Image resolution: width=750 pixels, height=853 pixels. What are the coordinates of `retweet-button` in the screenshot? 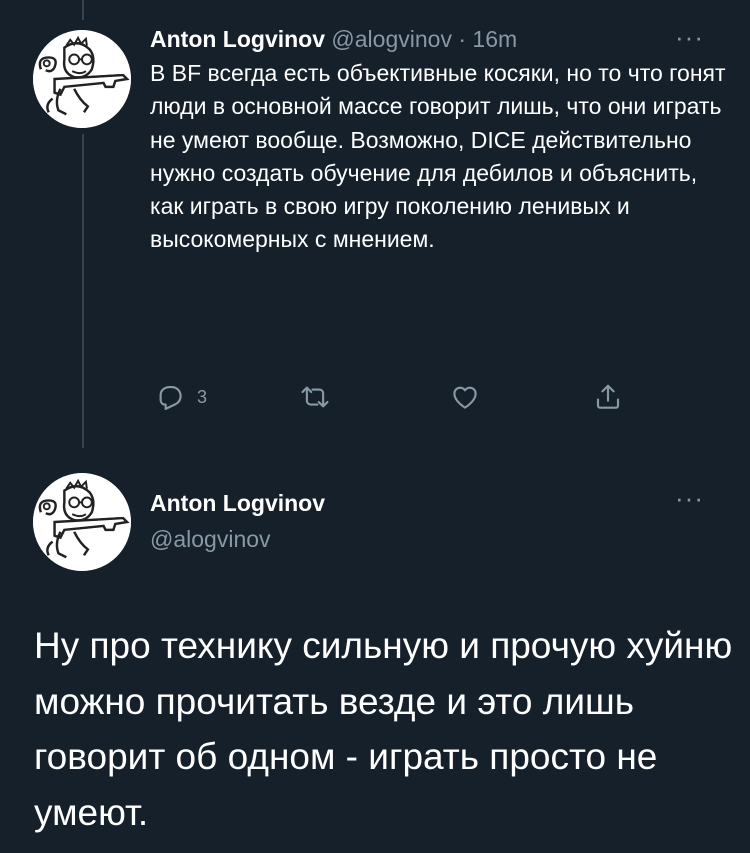 It's located at (315, 397).